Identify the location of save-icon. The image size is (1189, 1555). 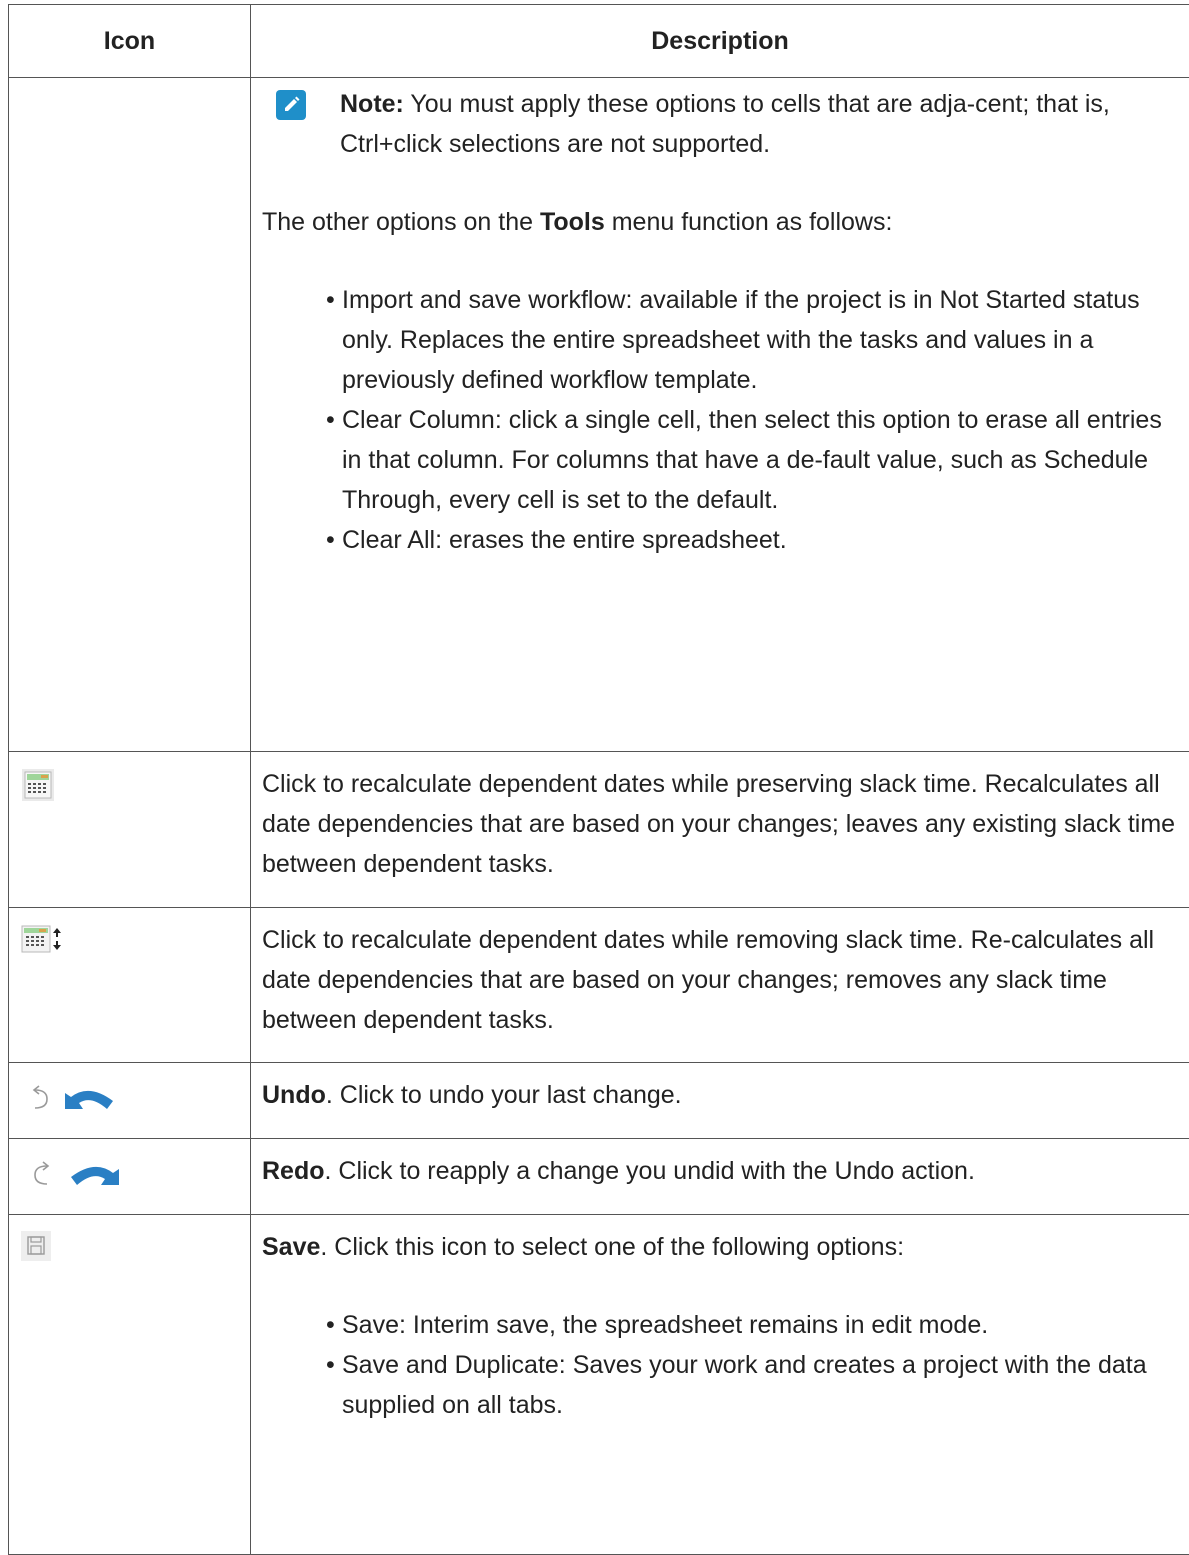
(36, 1248).